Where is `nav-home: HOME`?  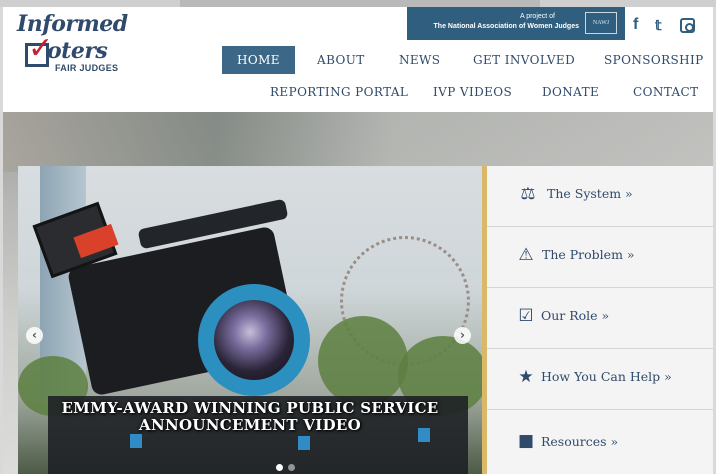 nav-home: HOME is located at coordinates (258, 60).